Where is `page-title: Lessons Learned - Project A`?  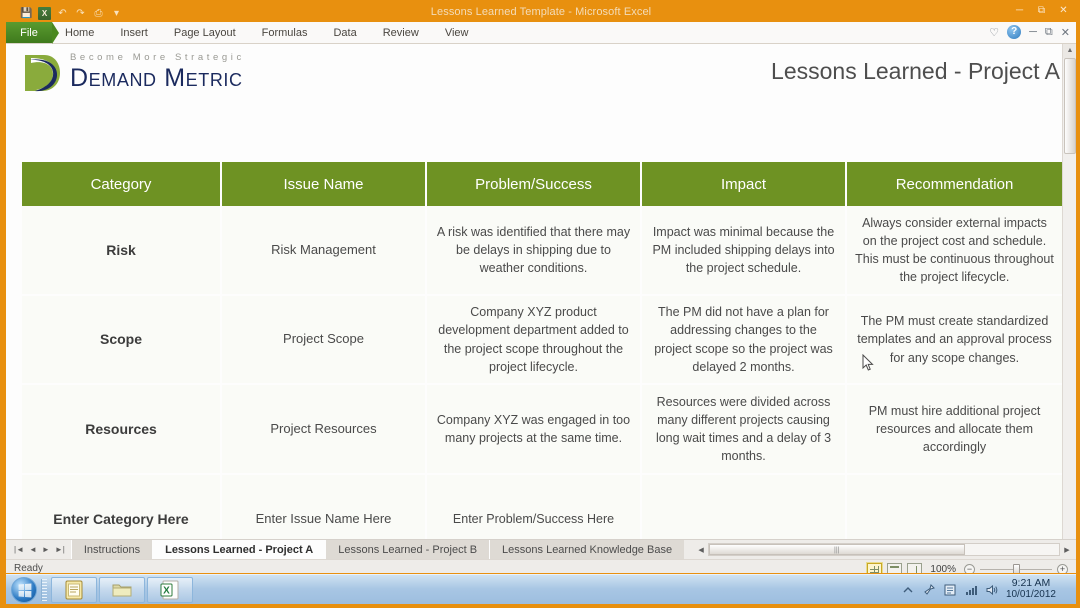
page-title: Lessons Learned - Project A is located at coordinates (915, 71).